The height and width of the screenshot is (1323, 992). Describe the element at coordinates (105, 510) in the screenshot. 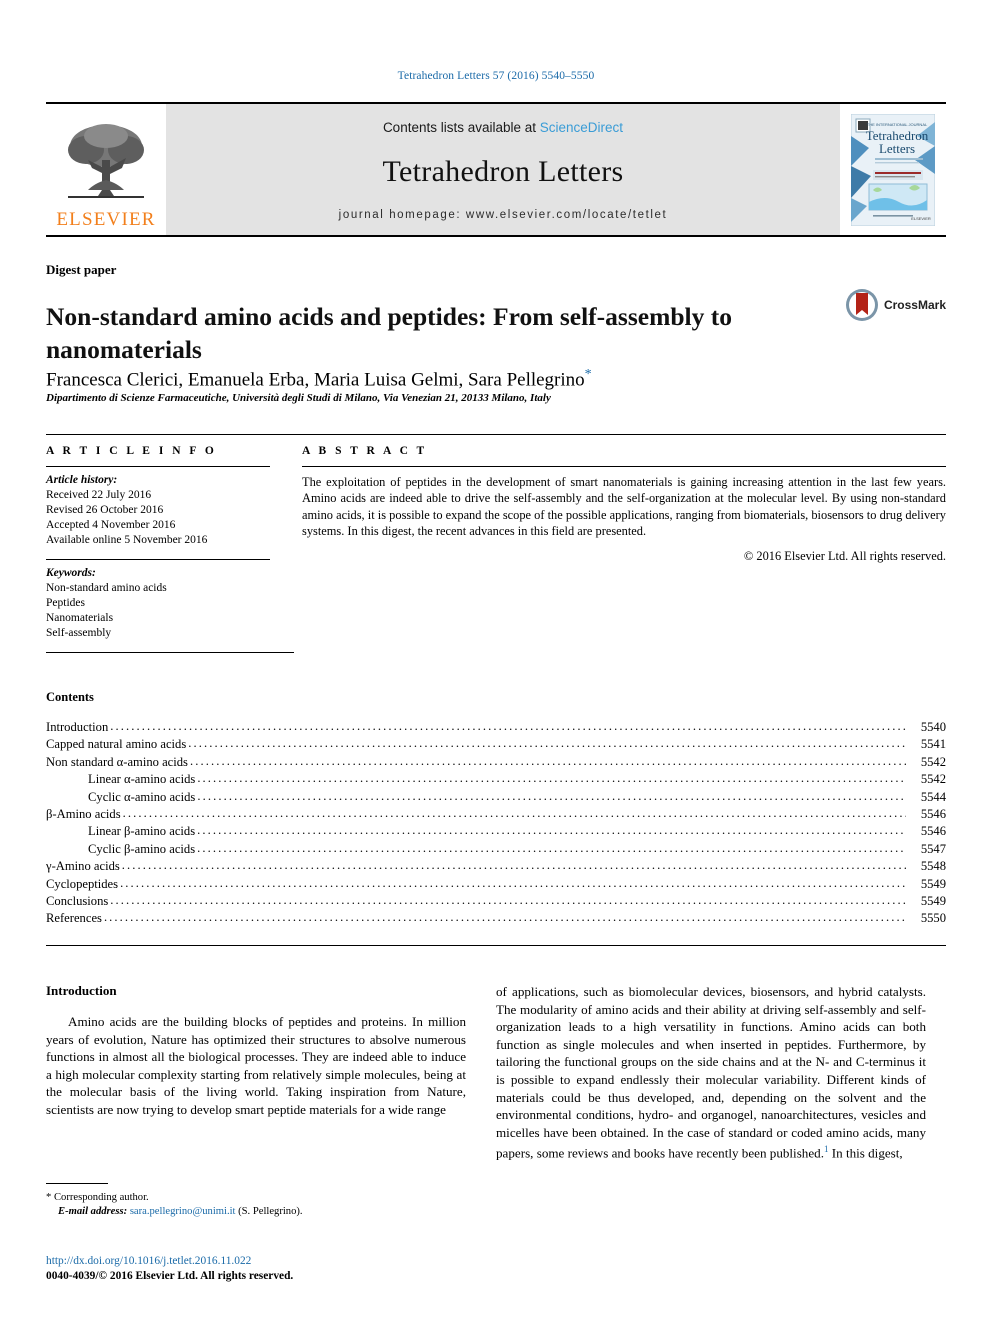

I see `article-history-revised: Revised 26 October 2016` at that location.